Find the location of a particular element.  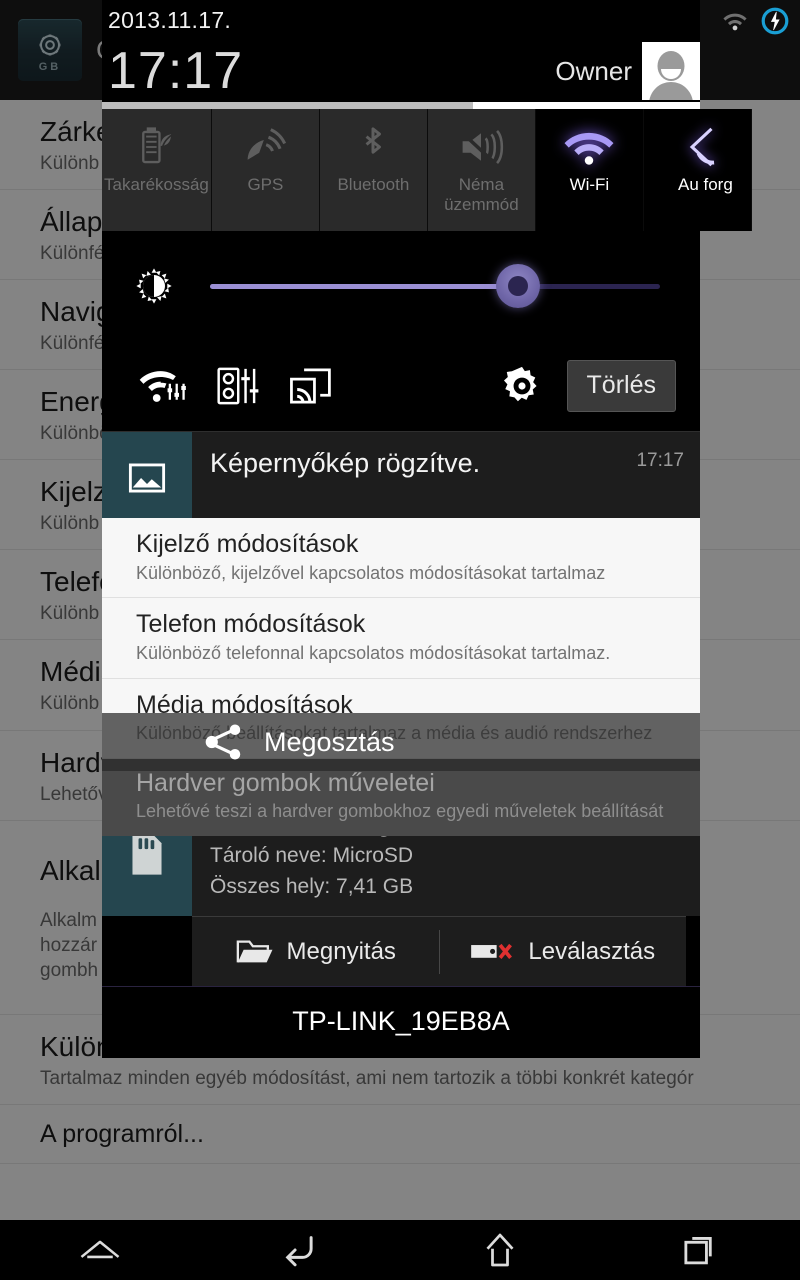

toggle-label: Néma üzemmód is located at coordinates (481, 195).